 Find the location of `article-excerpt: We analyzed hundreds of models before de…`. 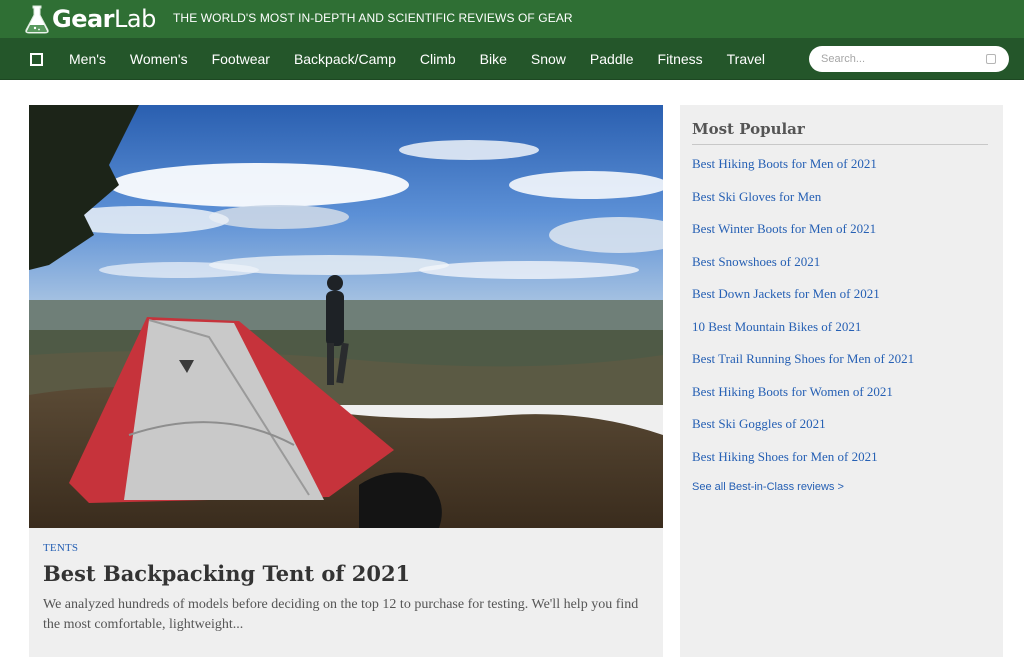

article-excerpt: We analyzed hundreds of models before de… is located at coordinates (341, 614).